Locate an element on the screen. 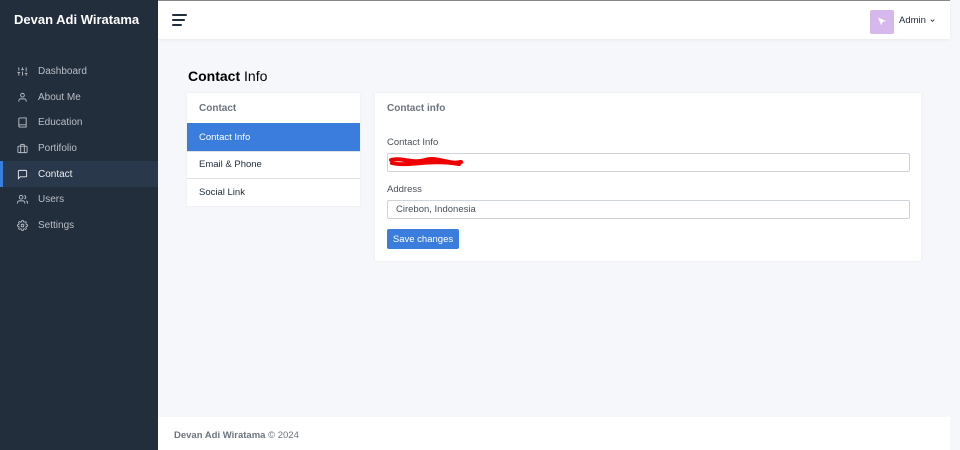 This screenshot has height=450, width=960. page-title-bold: Contact is located at coordinates (214, 76).